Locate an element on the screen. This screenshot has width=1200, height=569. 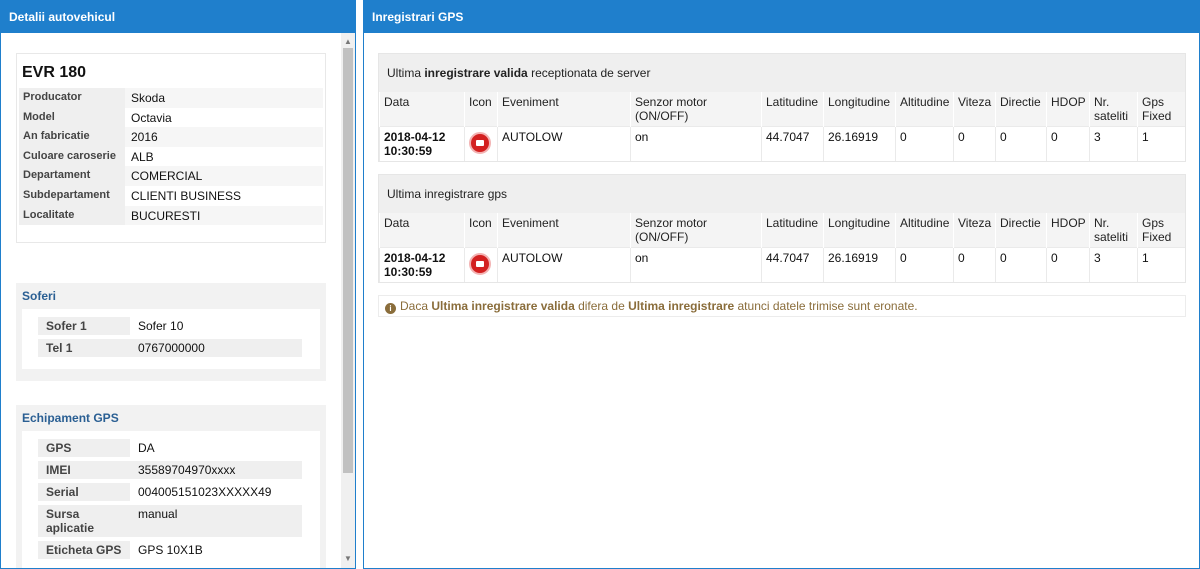
column-header-dir: Directie is located at coordinates (1021, 230).